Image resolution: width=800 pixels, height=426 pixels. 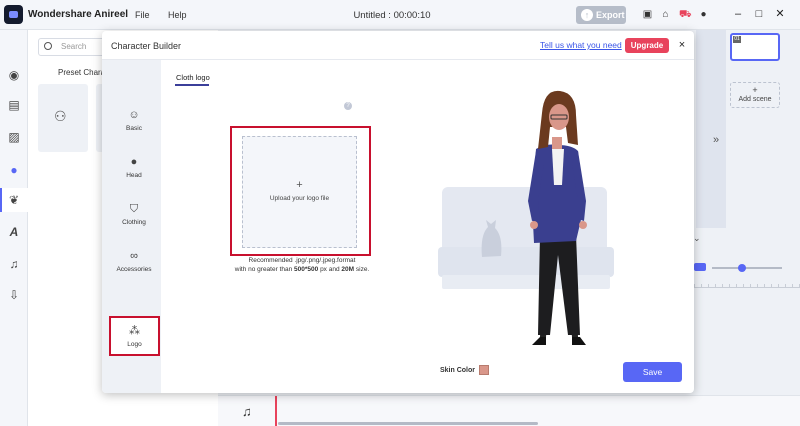 I want to click on help-icon: ?, so click(x=348, y=106).